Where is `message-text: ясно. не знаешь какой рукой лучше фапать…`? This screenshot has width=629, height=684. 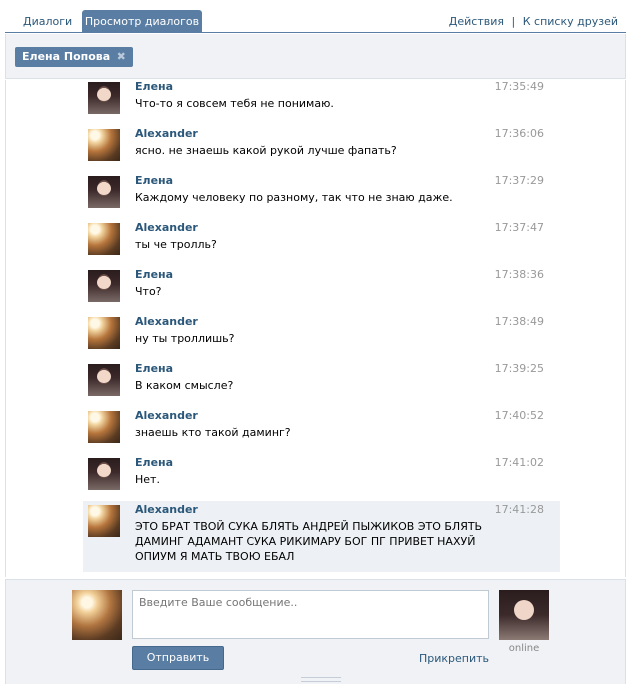 message-text: ясно. не знаешь какой рукой лучше фапать… is located at coordinates (266, 150).